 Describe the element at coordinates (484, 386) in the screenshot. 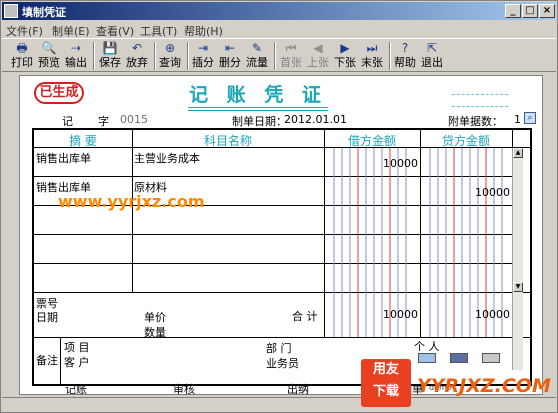

I see `watermark-site-text: YYRJXZ.COM` at that location.